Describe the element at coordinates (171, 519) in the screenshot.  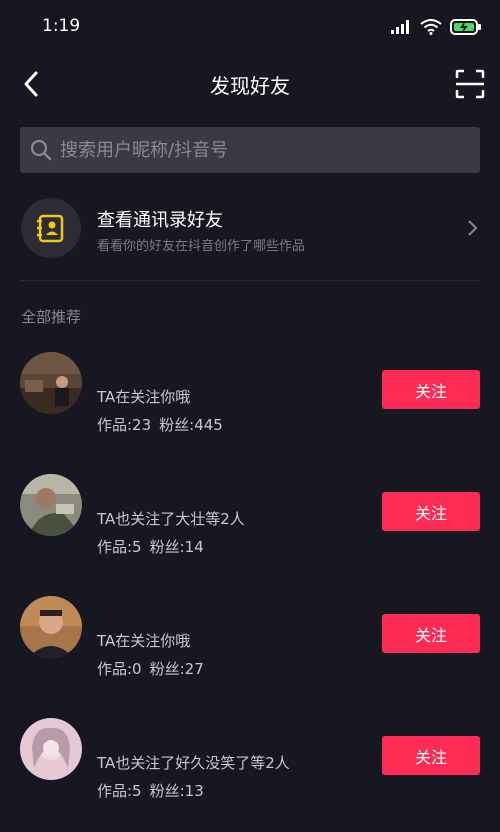
I see `relation-text: TA也关注了大壮等2人` at that location.